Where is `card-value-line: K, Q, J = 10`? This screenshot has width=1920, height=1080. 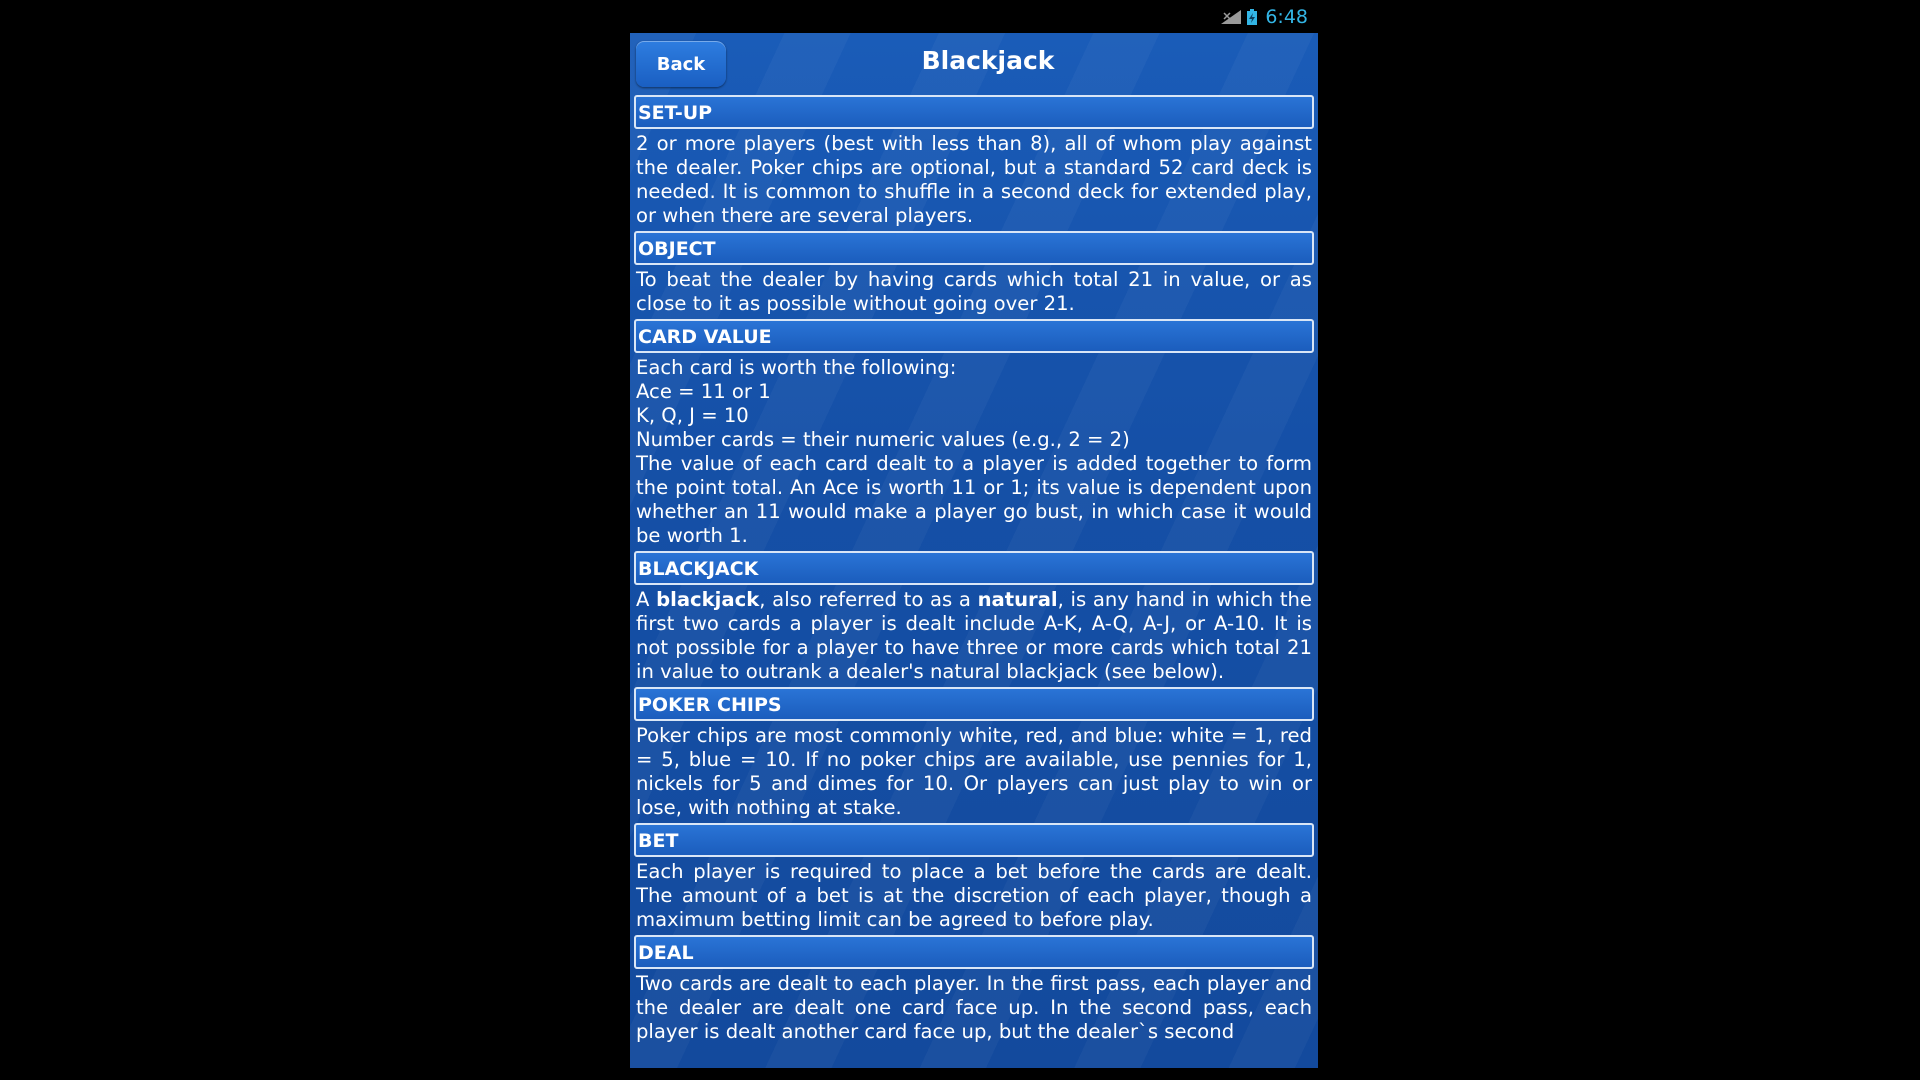
card-value-line: K, Q, J = 10 is located at coordinates (692, 415).